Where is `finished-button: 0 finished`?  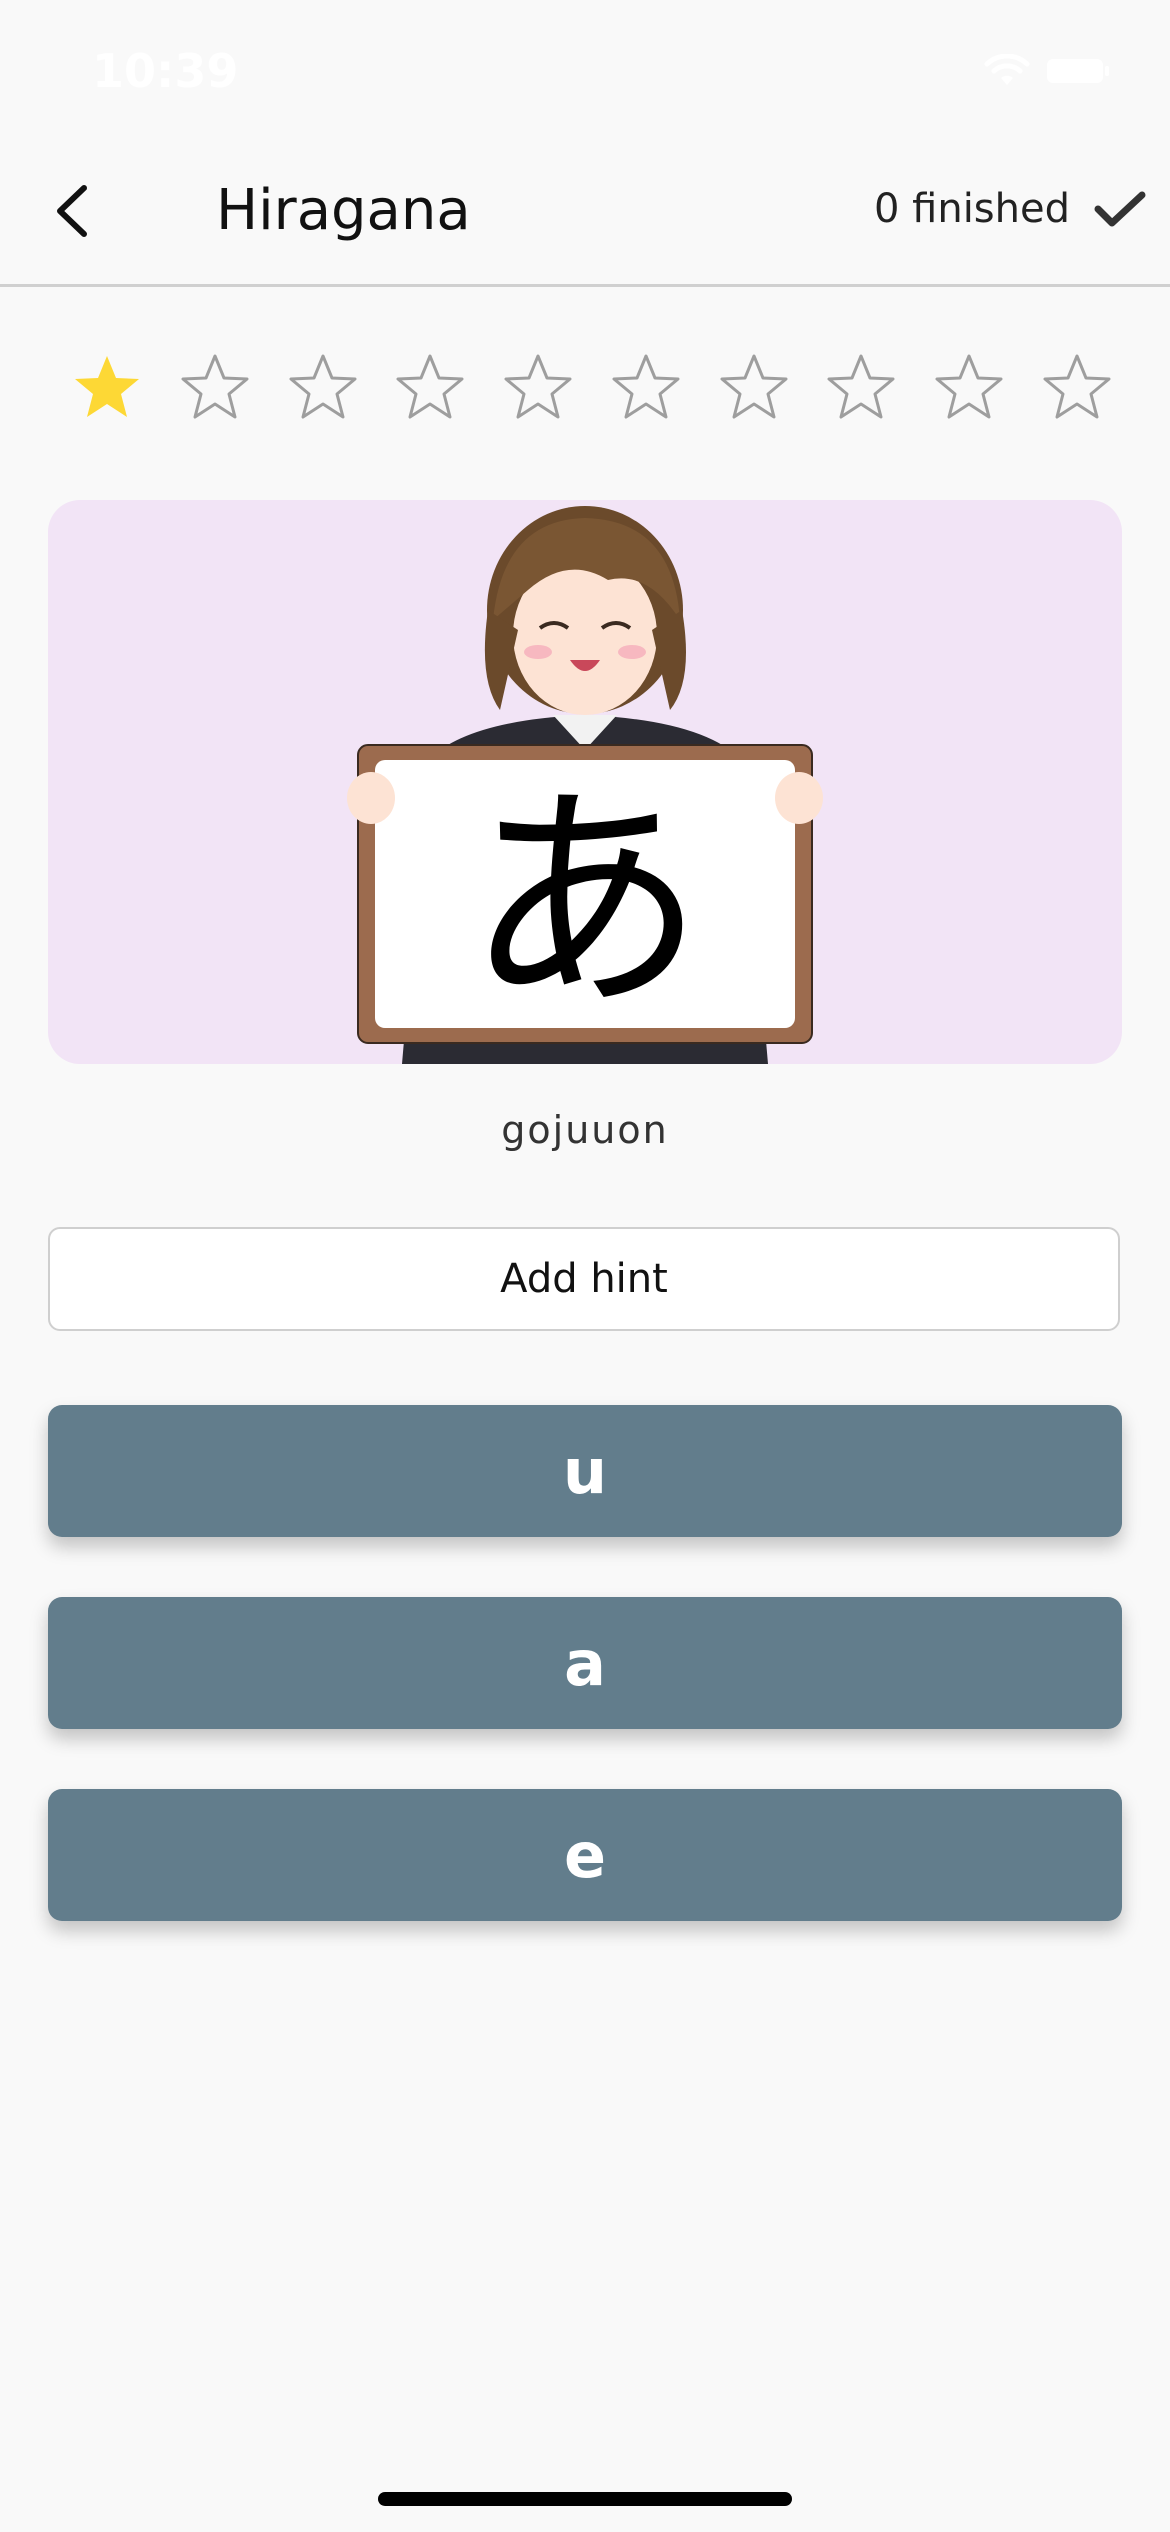
finished-button: 0 finished is located at coordinates (1010, 209).